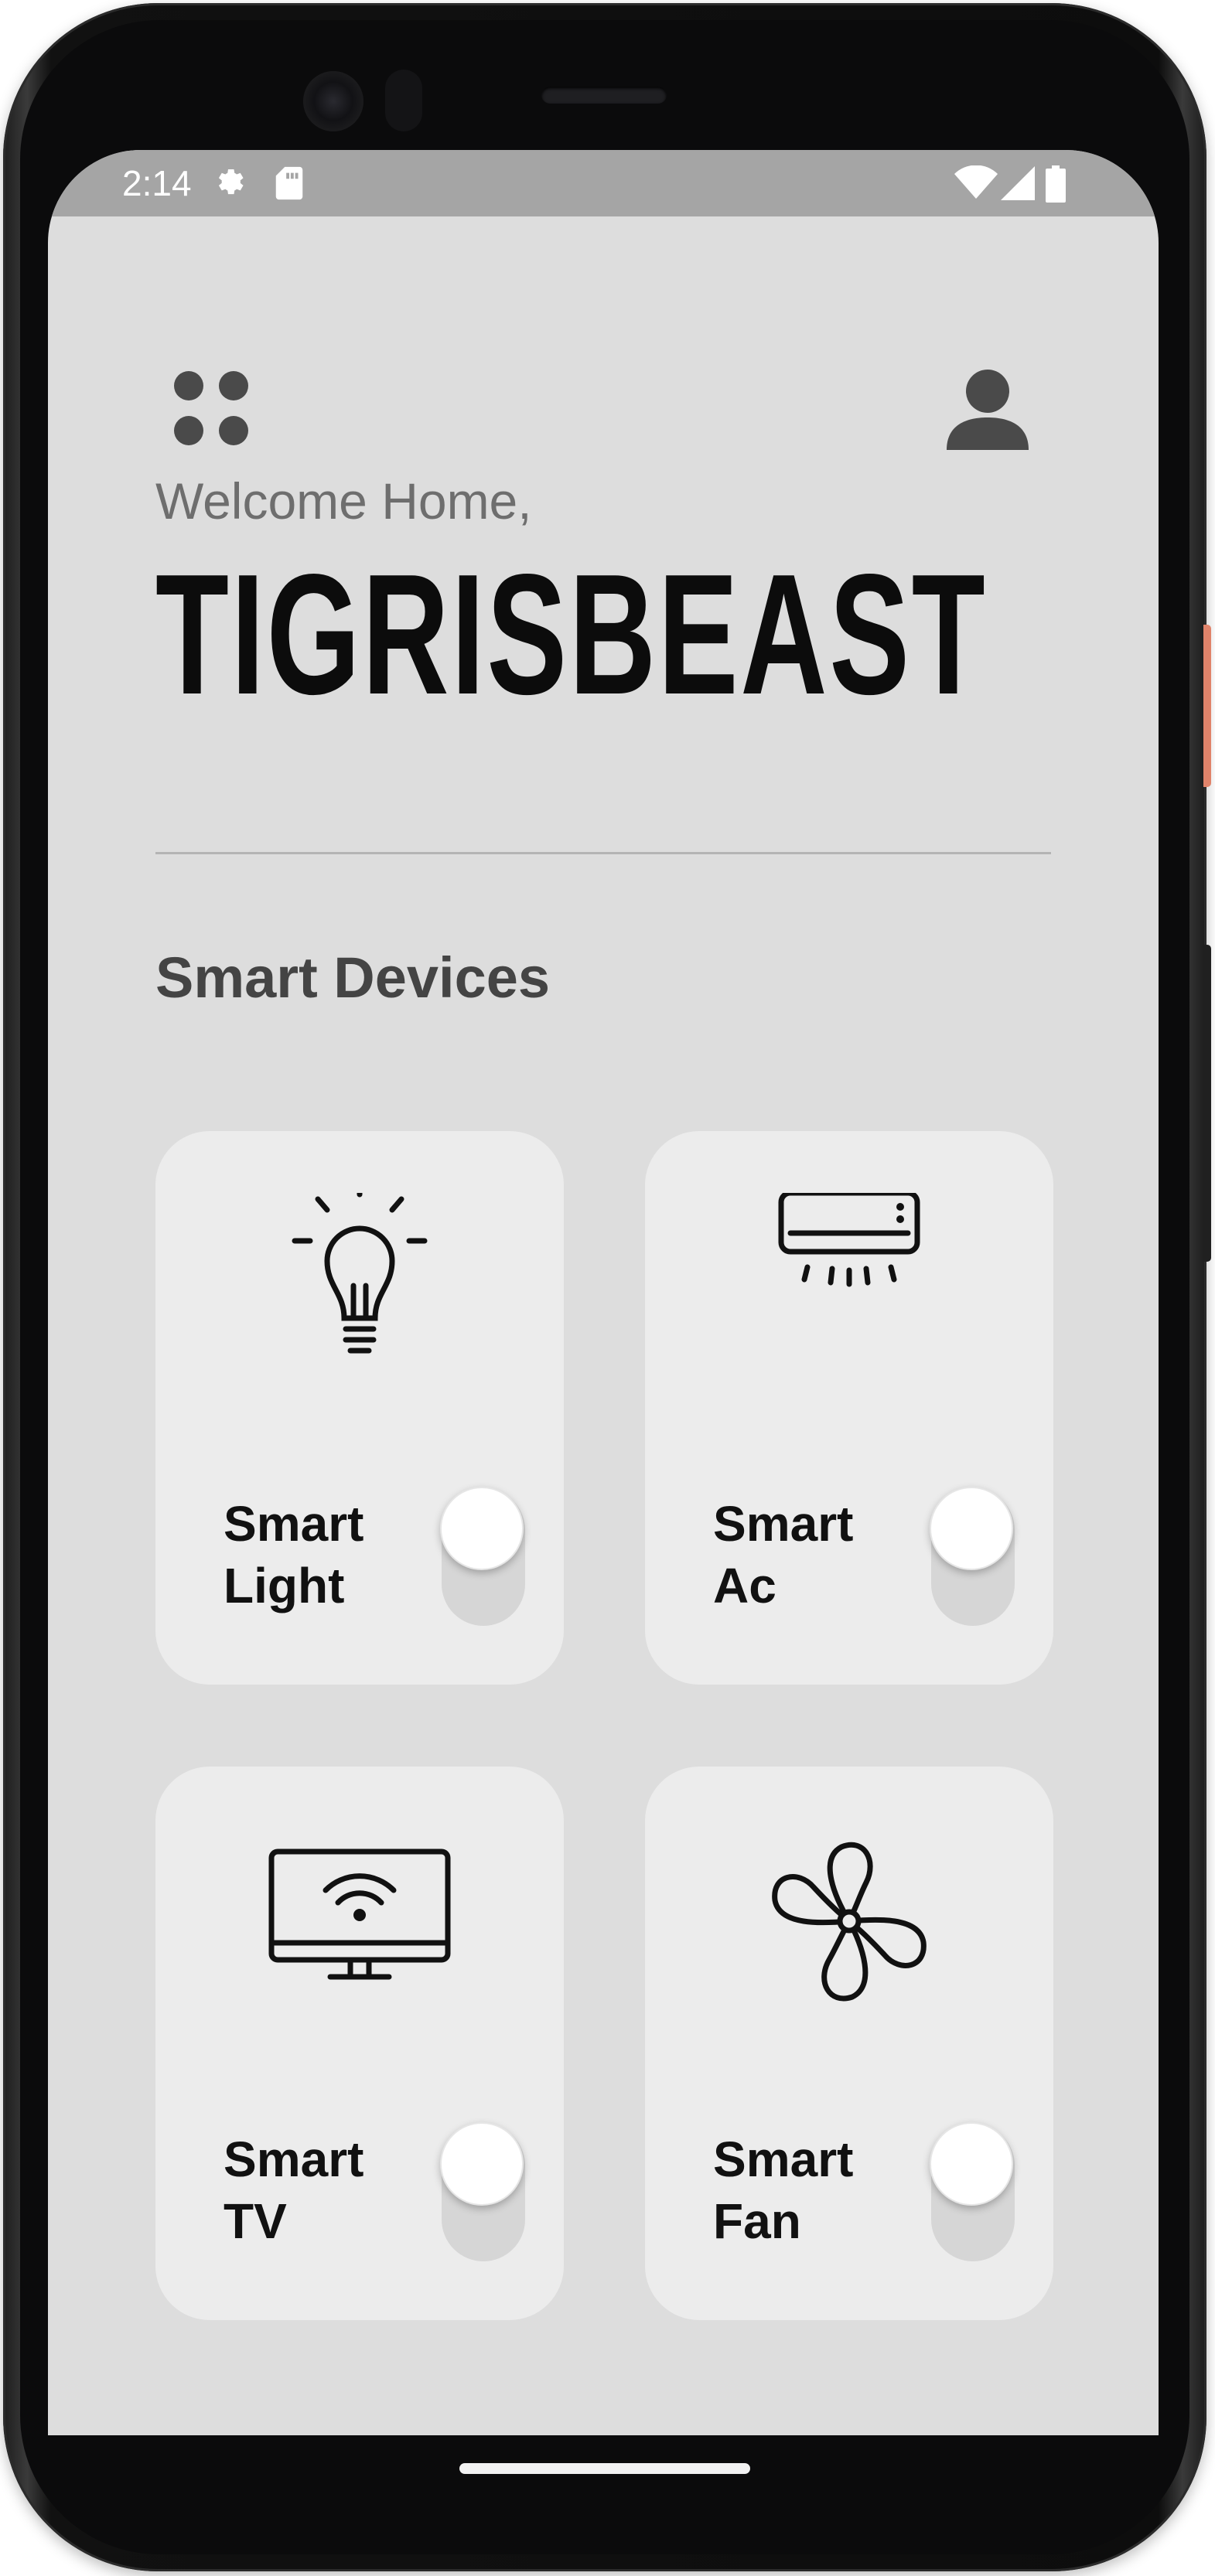 Image resolution: width=1215 pixels, height=2576 pixels. What do you see at coordinates (849, 1921) in the screenshot?
I see `fan-icon` at bounding box center [849, 1921].